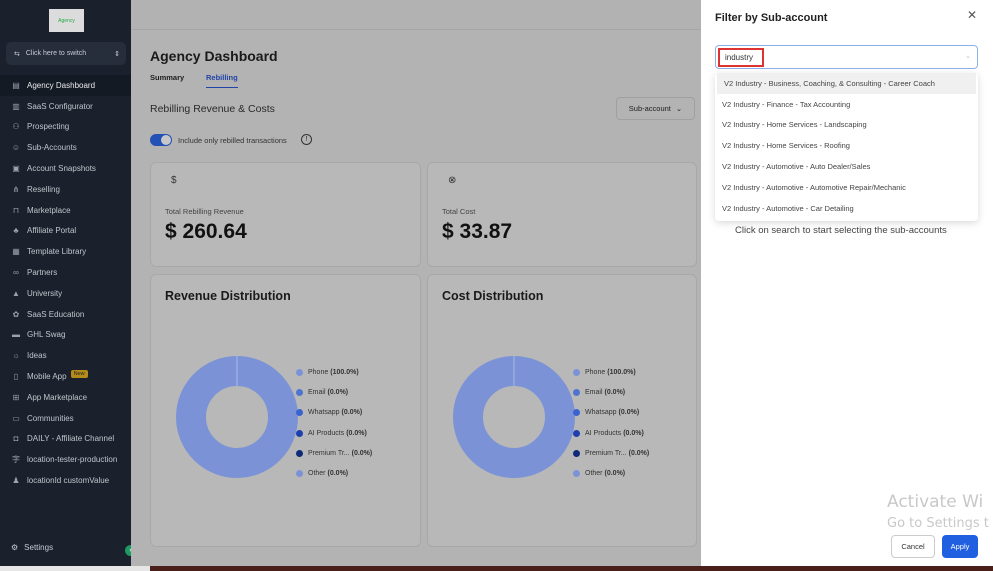 This screenshot has height=571, width=993. Describe the element at coordinates (65, 272) in the screenshot. I see `sidebar-item-partners: ∞ Partners` at that location.